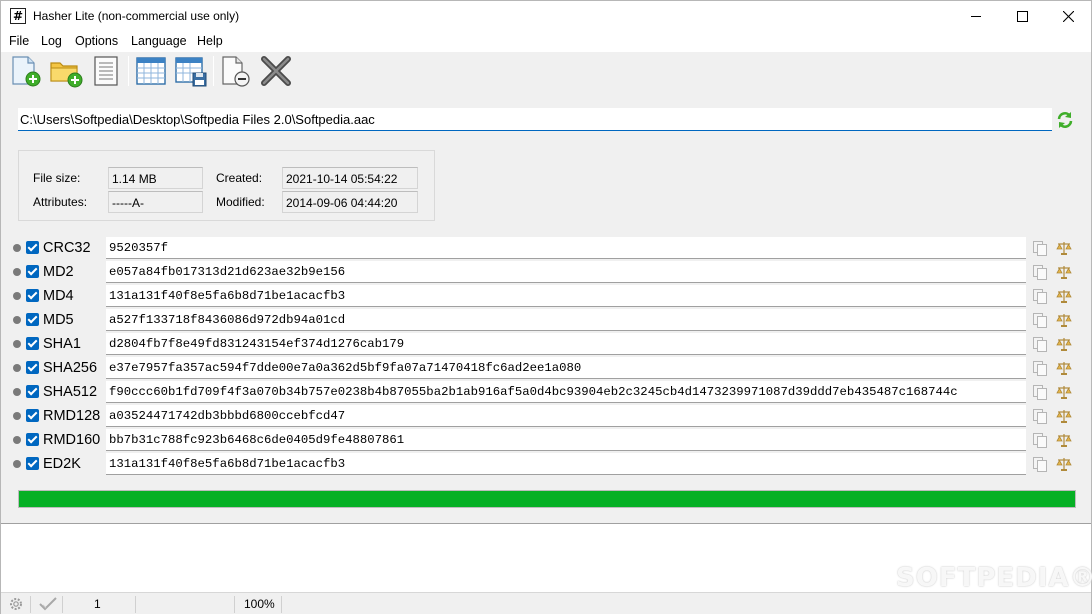  What do you see at coordinates (32, 271) in the screenshot?
I see `enable-md2-checkbox` at bounding box center [32, 271].